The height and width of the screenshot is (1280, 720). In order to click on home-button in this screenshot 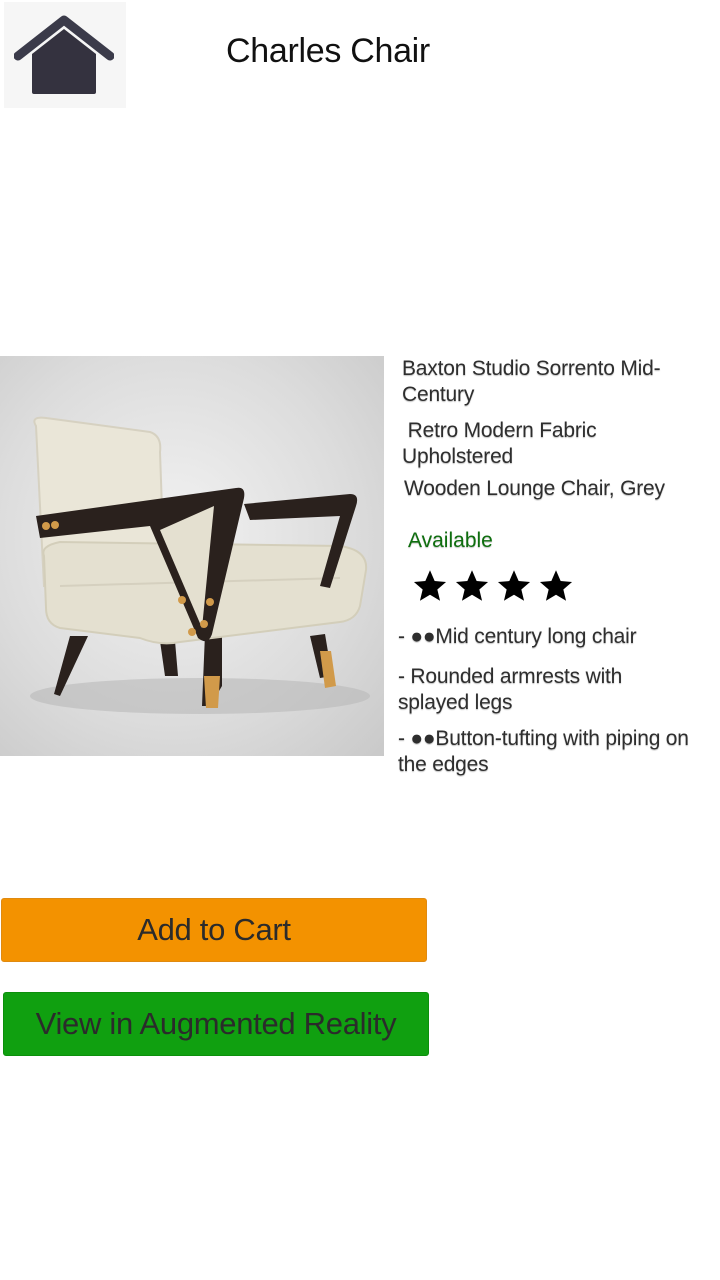, I will do `click(65, 55)`.